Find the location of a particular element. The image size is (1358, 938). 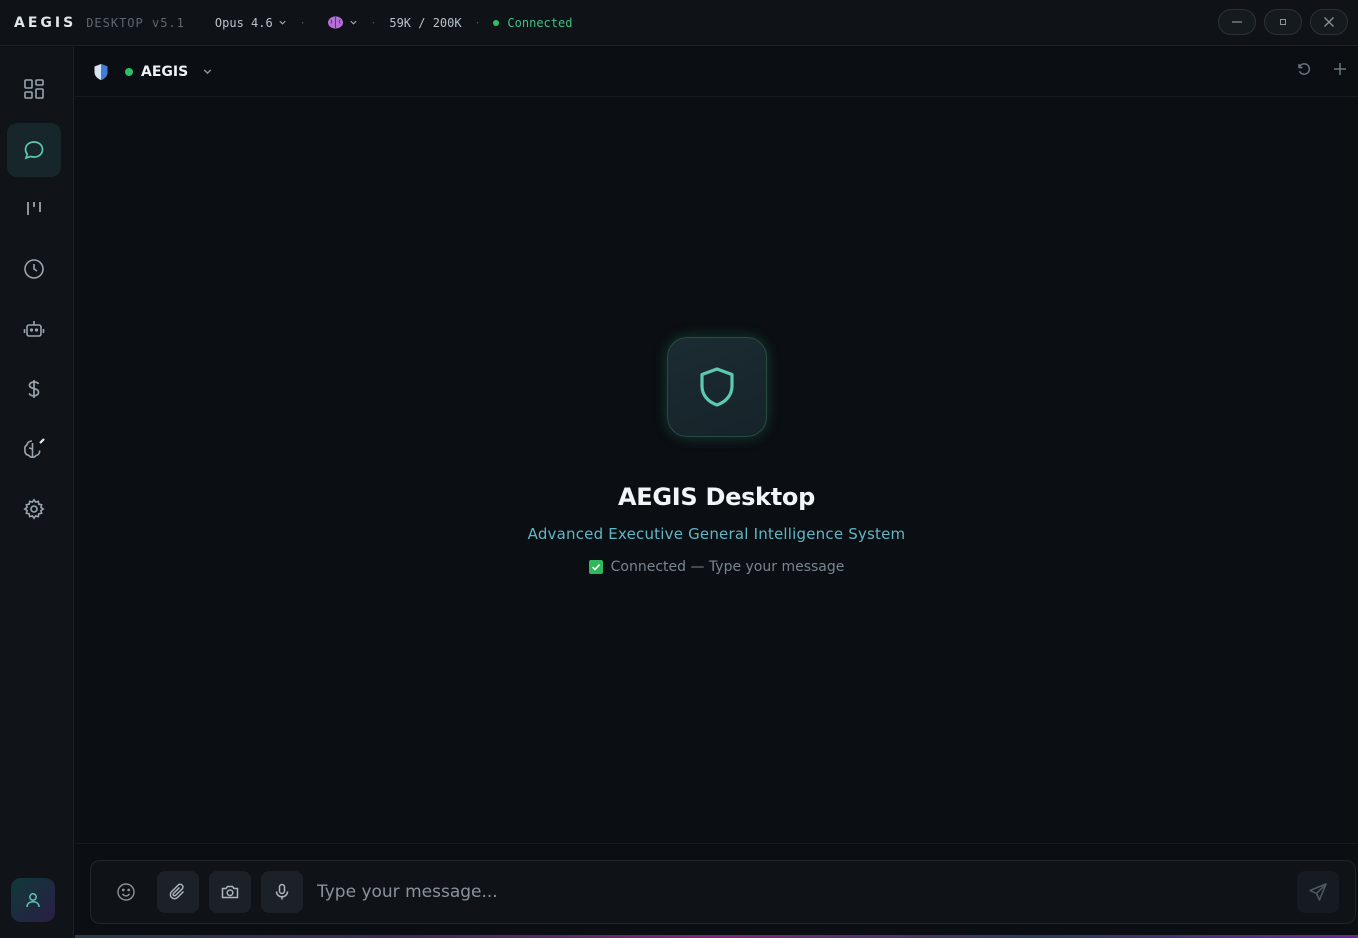

dashboard-grid-icon is located at coordinates (34, 89).